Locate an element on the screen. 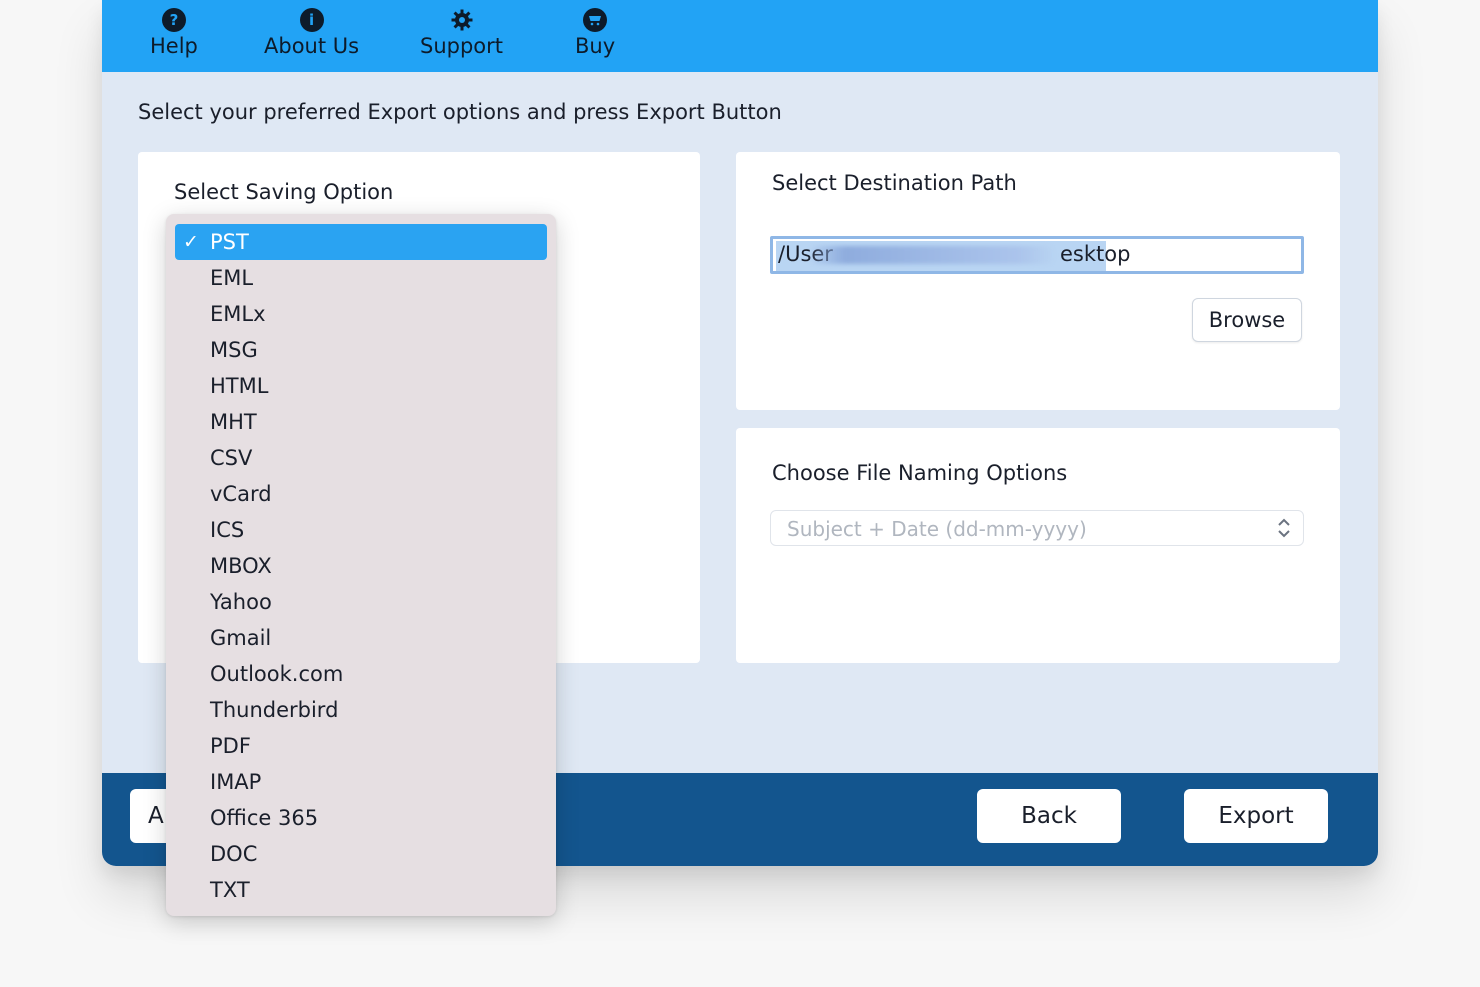  naming-options-select: Subject + Date (dd-mm-yyyy) is located at coordinates (1037, 528).